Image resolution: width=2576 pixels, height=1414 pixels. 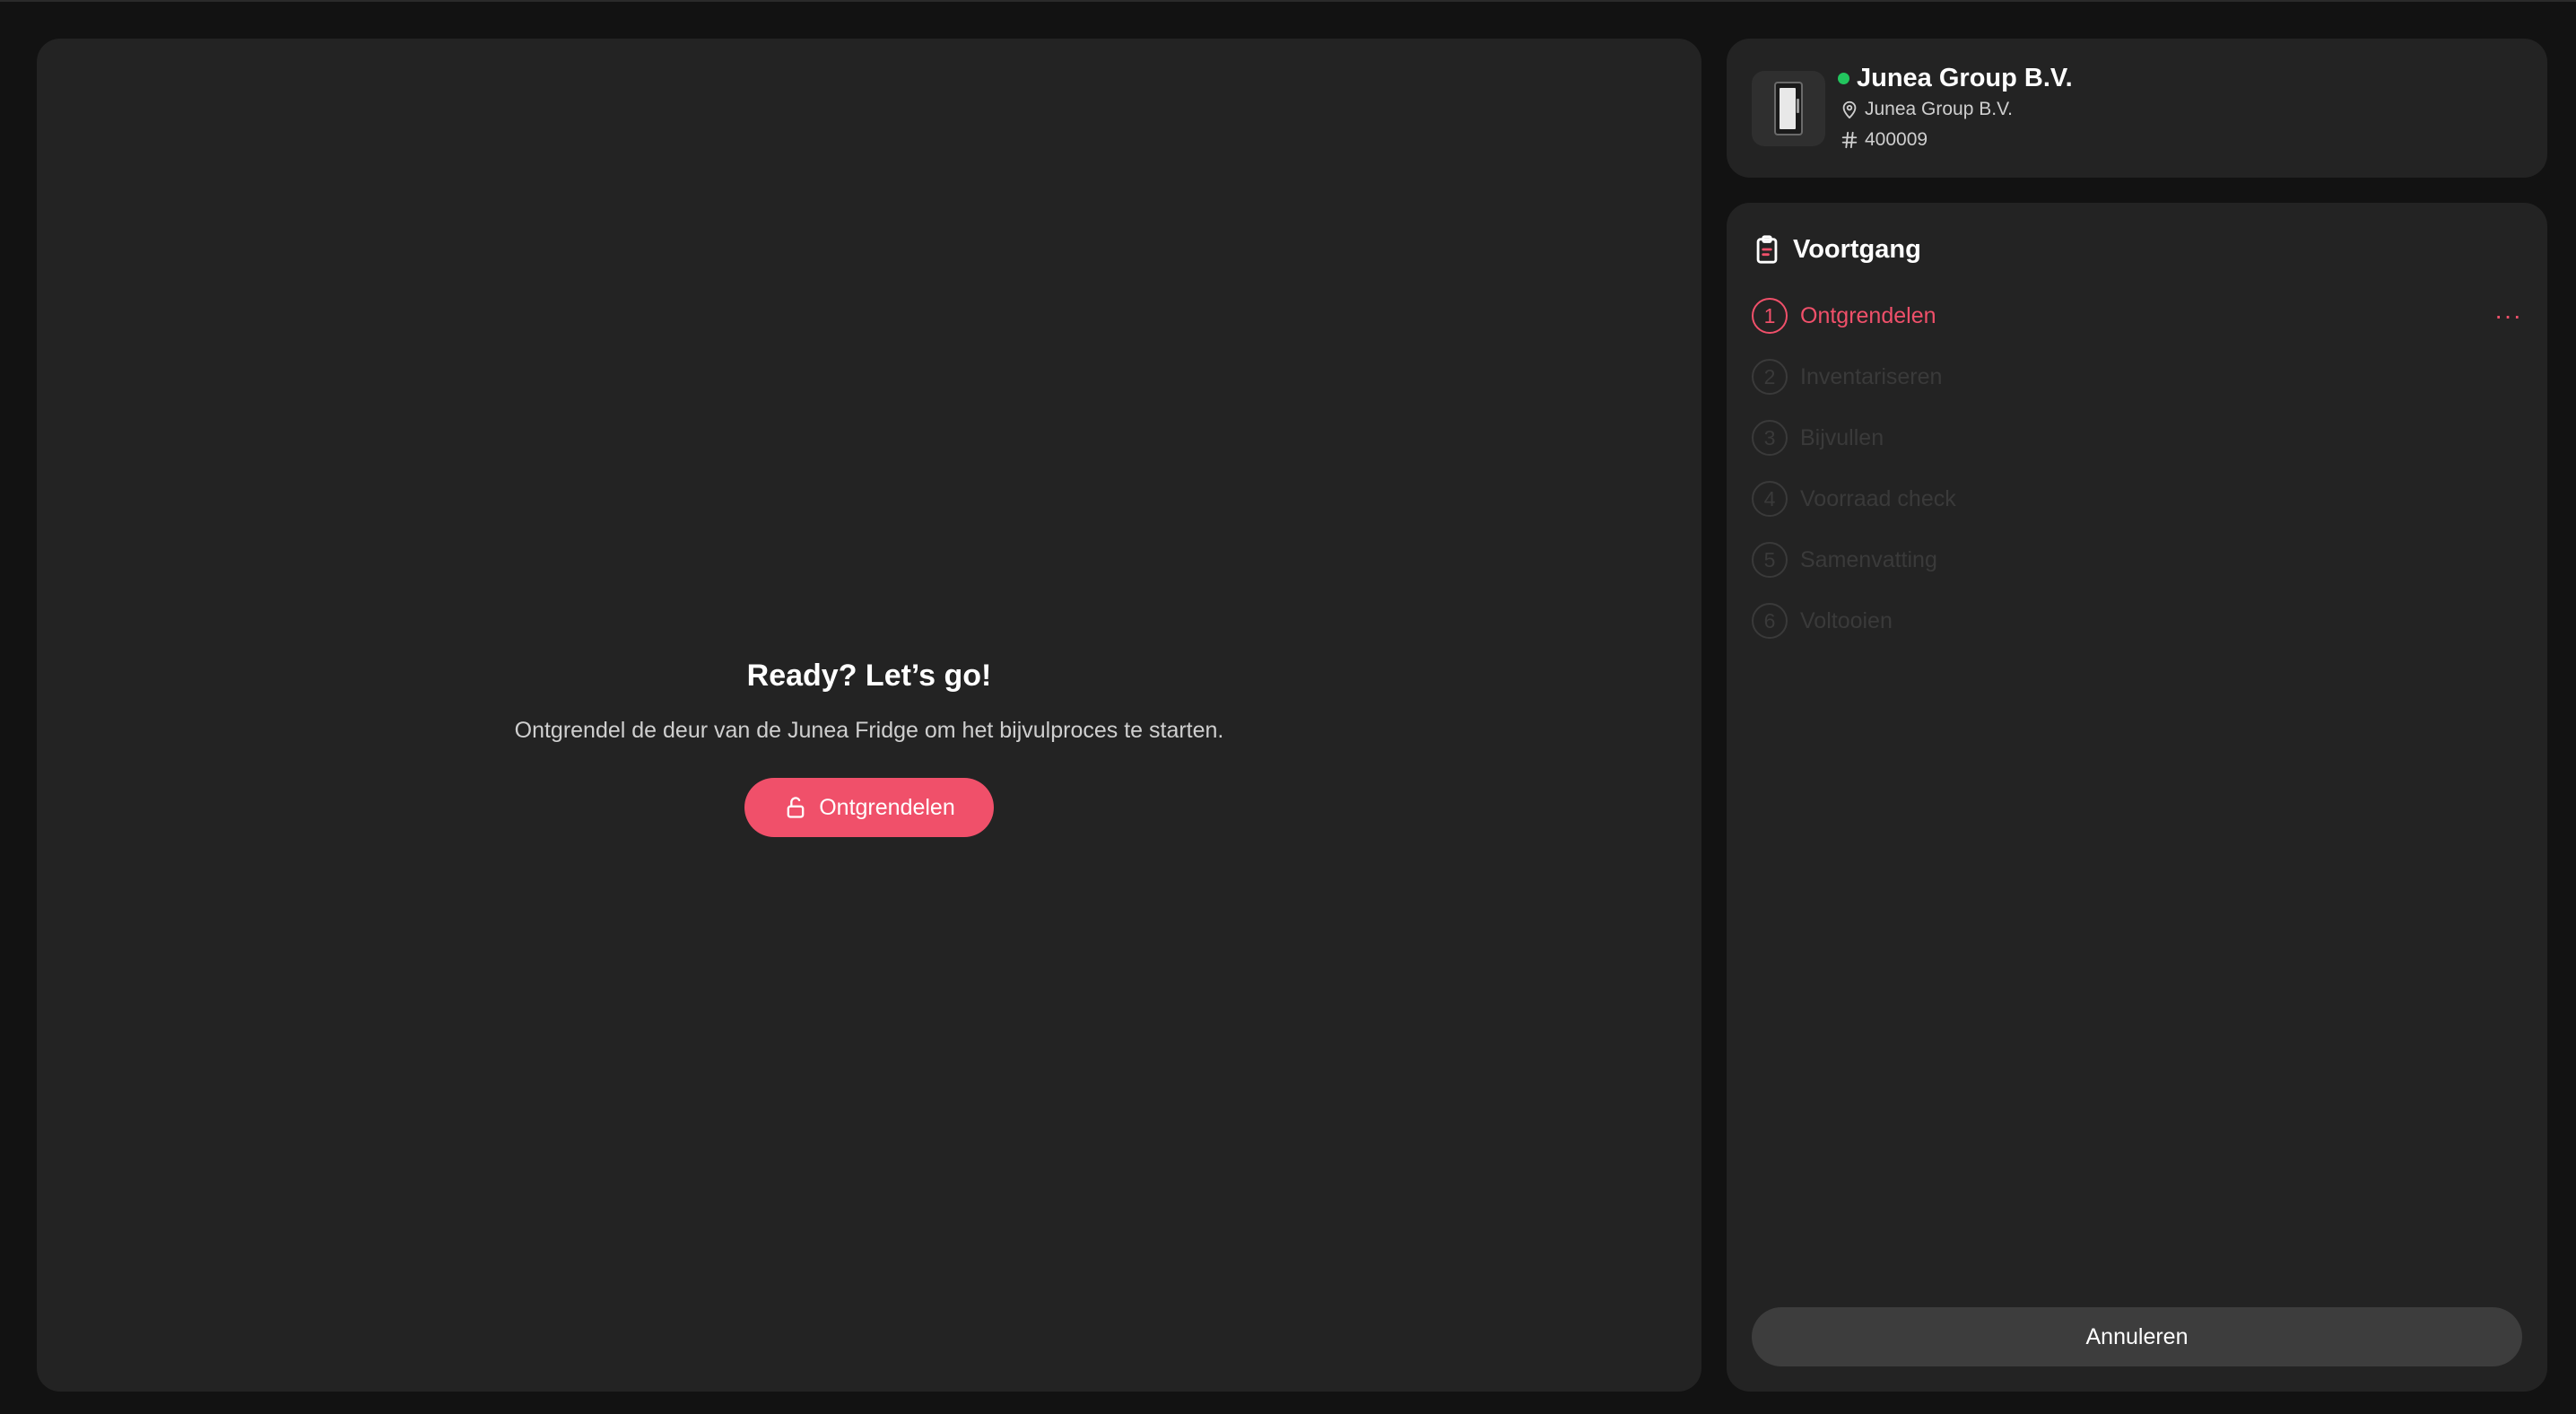 What do you see at coordinates (1956, 140) in the screenshot?
I see `device-id: 400009` at bounding box center [1956, 140].